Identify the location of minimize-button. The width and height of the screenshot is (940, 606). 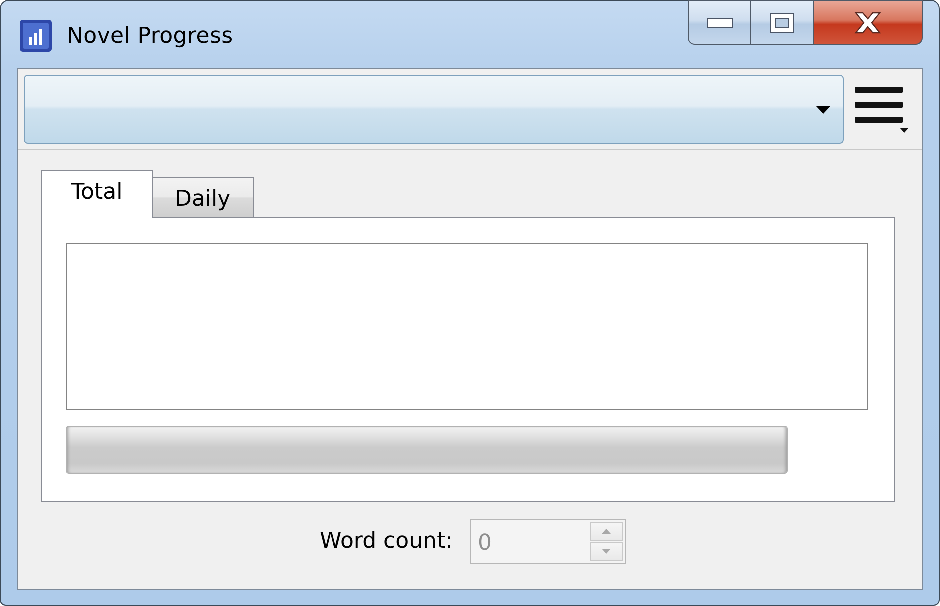
(719, 22).